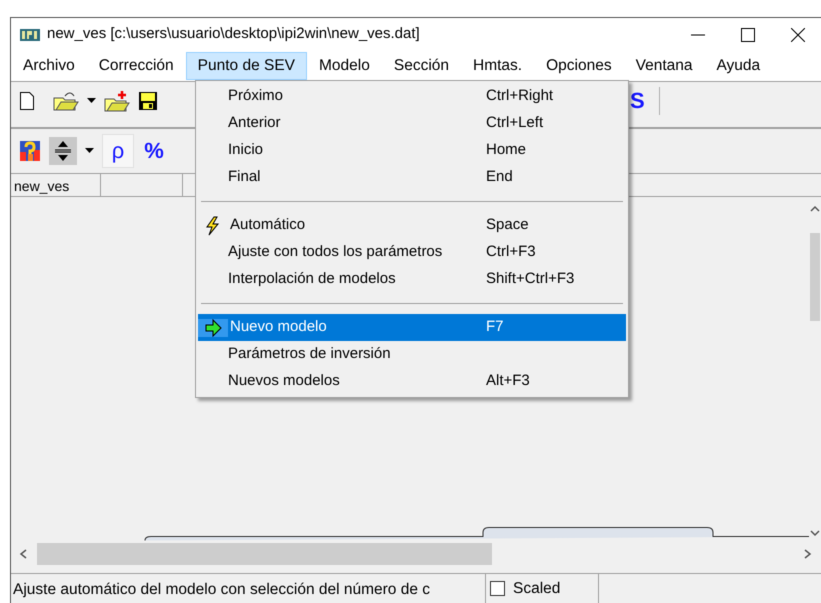  Describe the element at coordinates (497, 66) in the screenshot. I see `menu-item: Hmtas.` at that location.